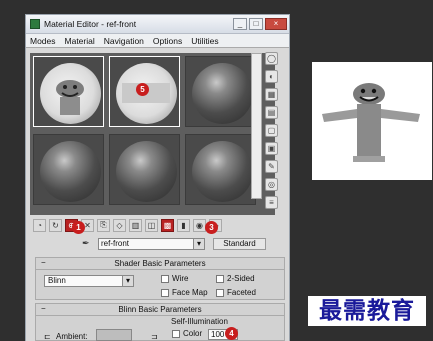 This screenshot has width=433, height=341. I want to click on copy-icon: ⎘, so click(103, 225).